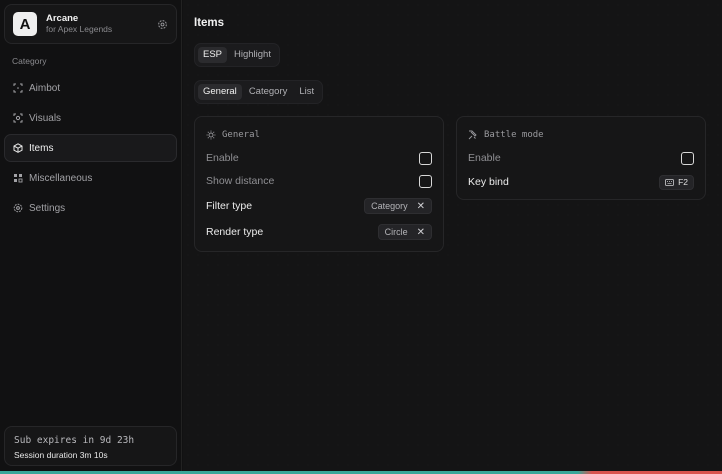 Image resolution: width=722 pixels, height=474 pixels. What do you see at coordinates (319, 206) in the screenshot?
I see `filter-type-row: Filter type Category ✕` at bounding box center [319, 206].